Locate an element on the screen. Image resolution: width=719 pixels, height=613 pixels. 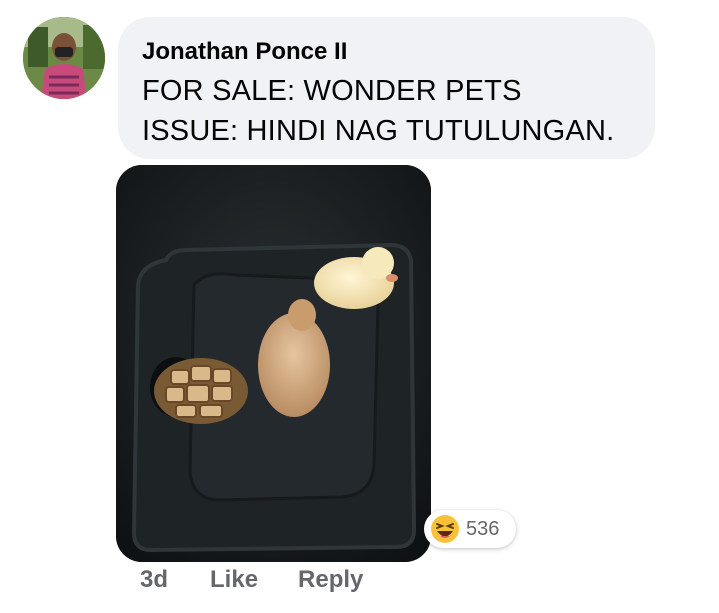
avatar is located at coordinates (64, 58).